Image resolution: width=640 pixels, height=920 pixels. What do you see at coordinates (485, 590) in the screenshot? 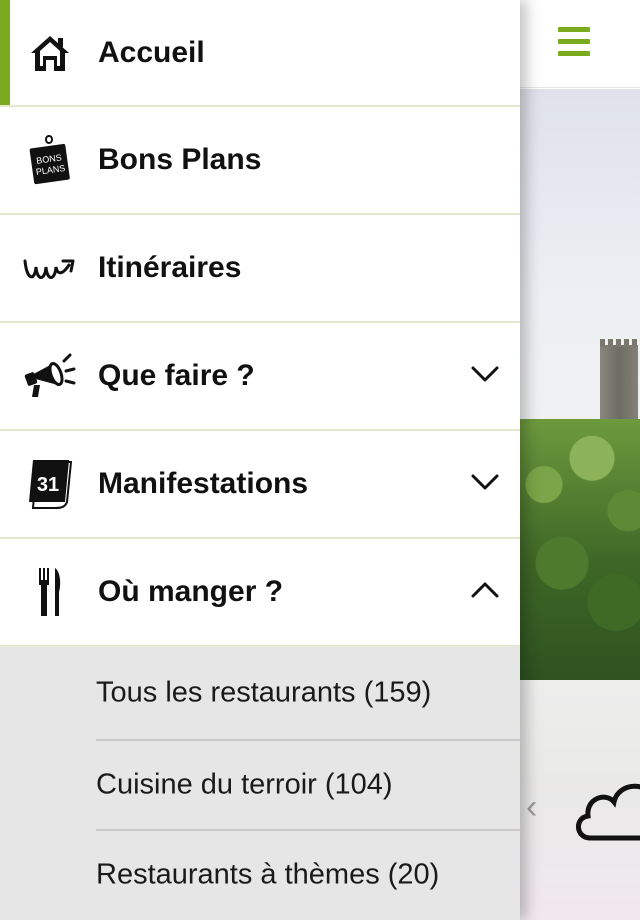
I see `chevron-up-icon` at bounding box center [485, 590].